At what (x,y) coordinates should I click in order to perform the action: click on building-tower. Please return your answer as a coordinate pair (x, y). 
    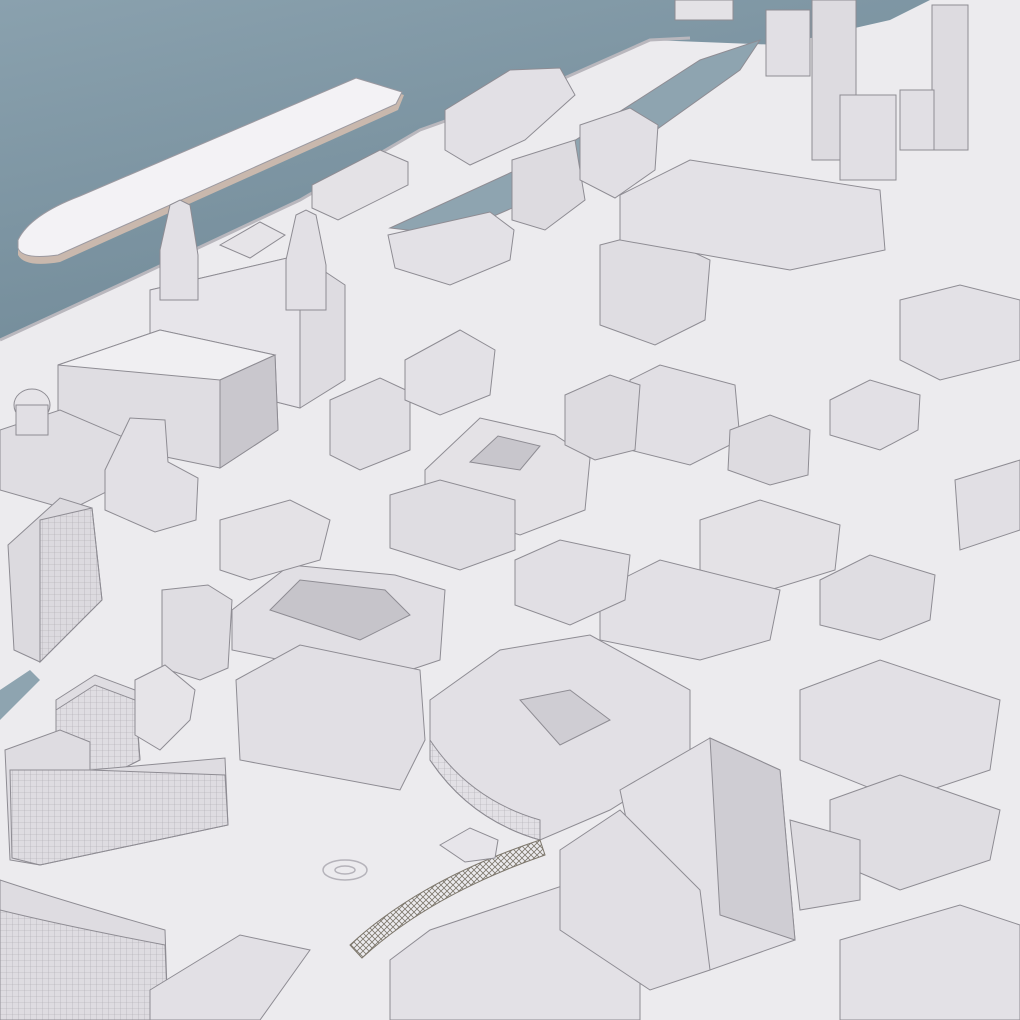
    Looking at the image, I should click on (950, 77).